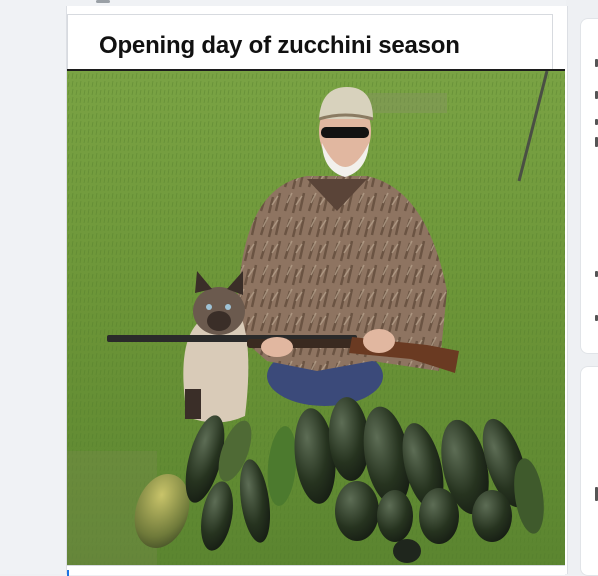 This screenshot has height=576, width=598. I want to click on side-card-top, so click(589, 186).